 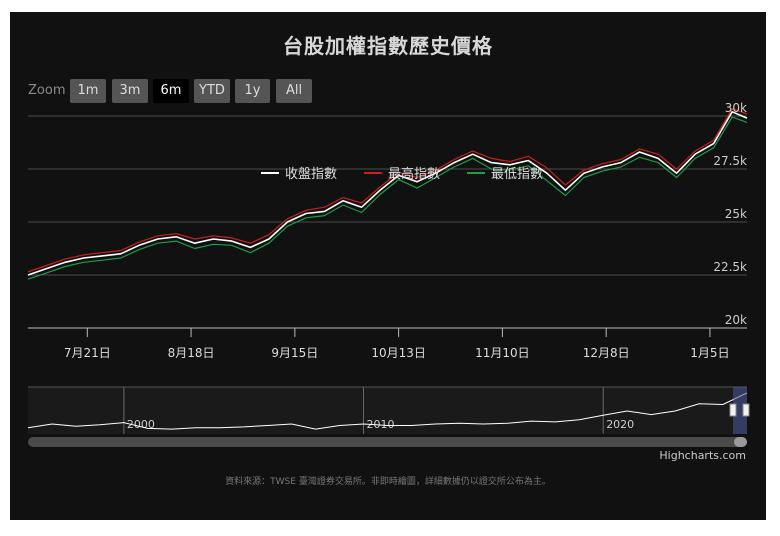 What do you see at coordinates (740, 442) in the screenshot?
I see `scrollbar-thumb` at bounding box center [740, 442].